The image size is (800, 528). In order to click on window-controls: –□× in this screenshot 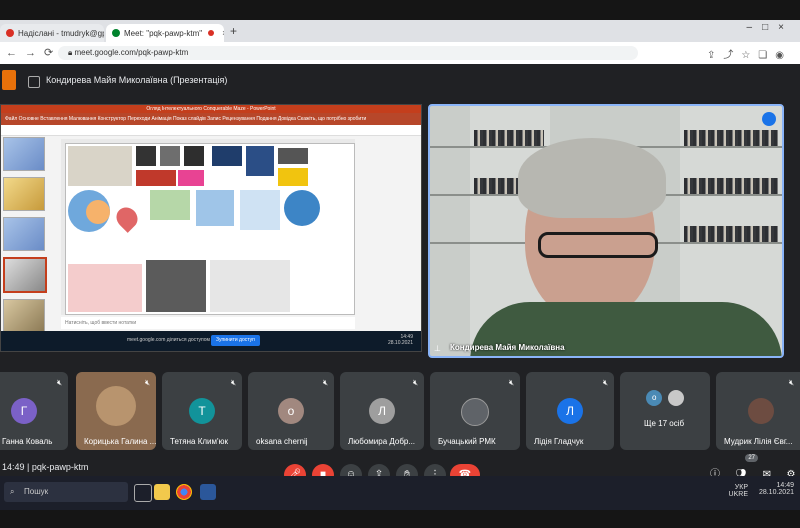, I will do `click(770, 27)`.